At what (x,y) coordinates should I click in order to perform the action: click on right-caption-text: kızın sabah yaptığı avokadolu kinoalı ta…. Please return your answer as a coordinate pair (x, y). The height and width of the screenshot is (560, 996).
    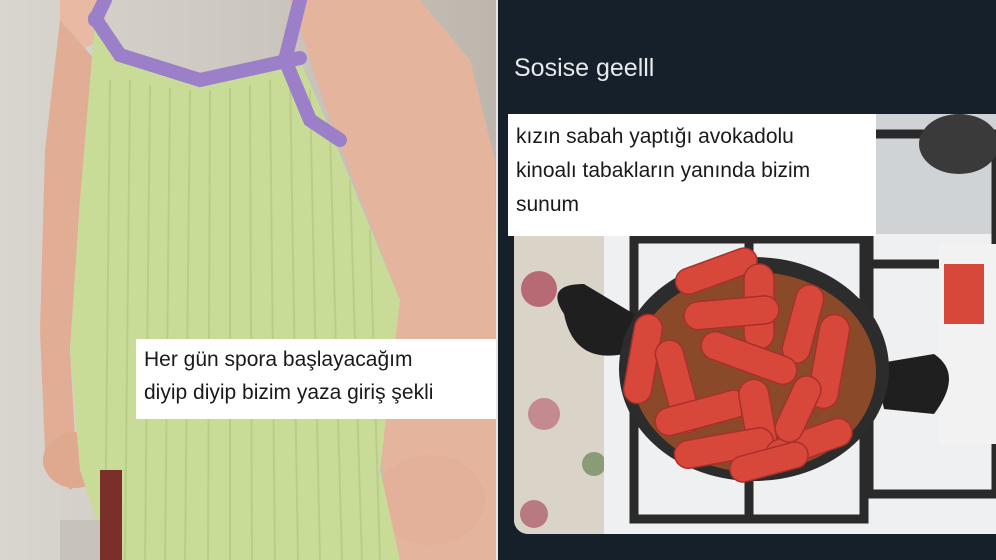
    Looking at the image, I should click on (663, 170).